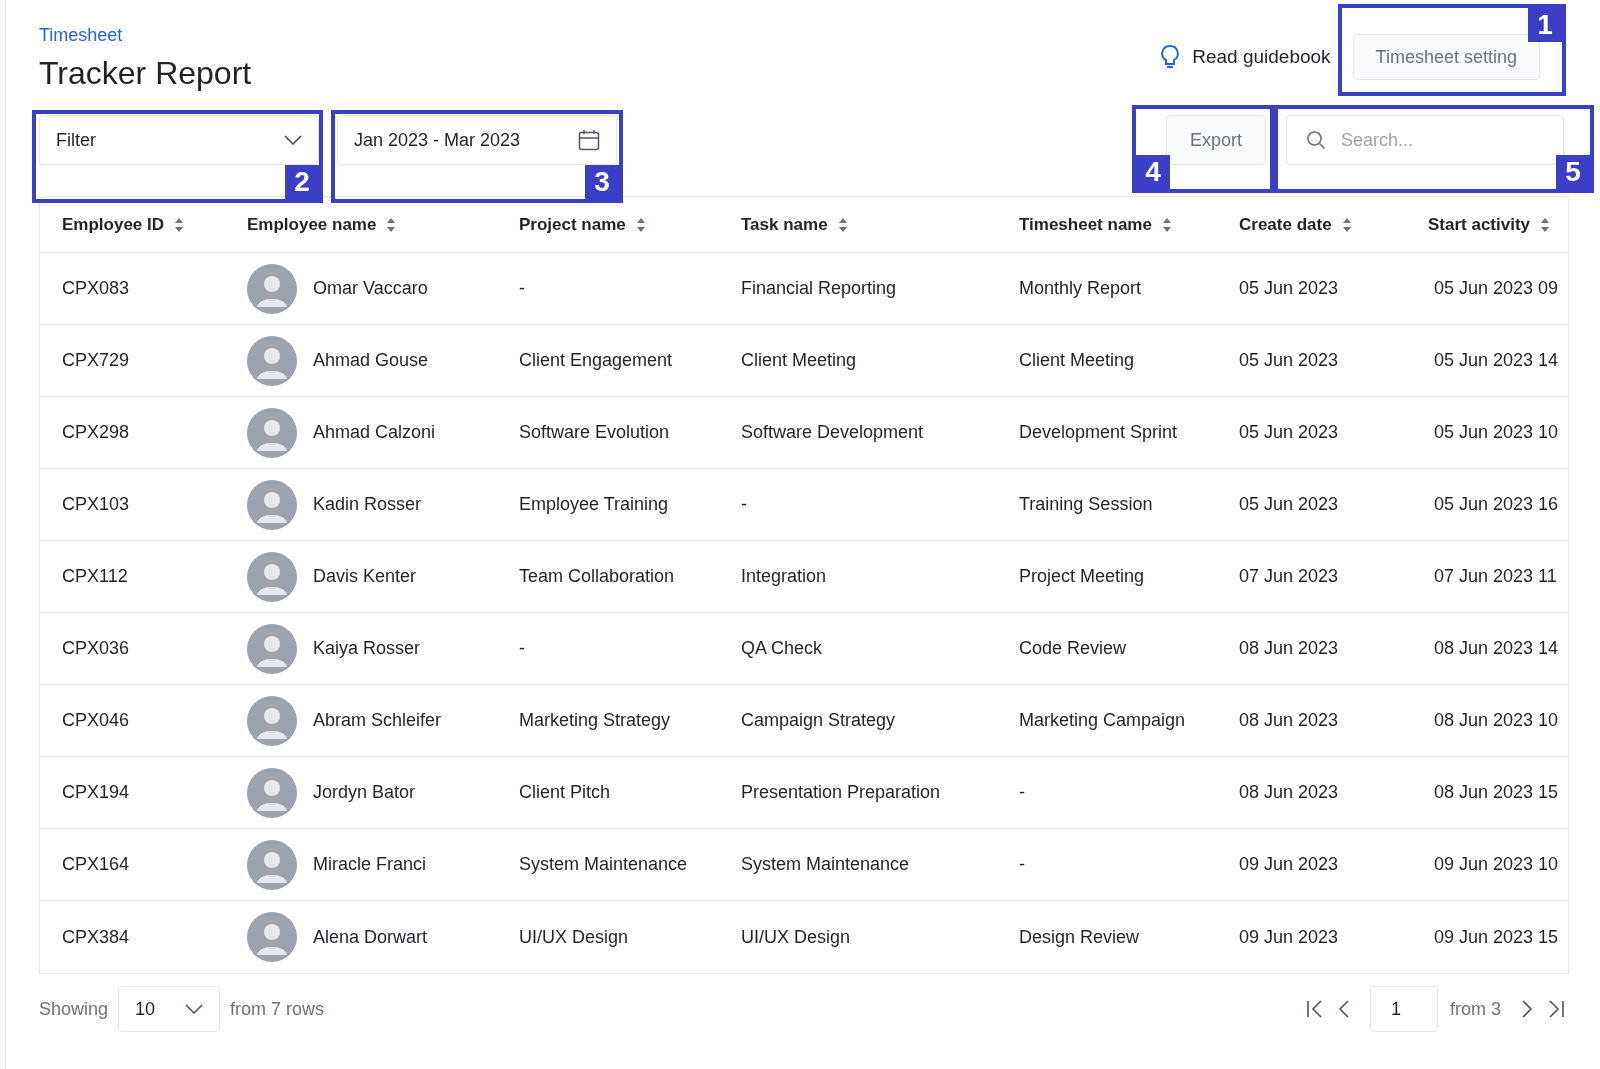  I want to click on page-title: Tracker Report, so click(145, 73).